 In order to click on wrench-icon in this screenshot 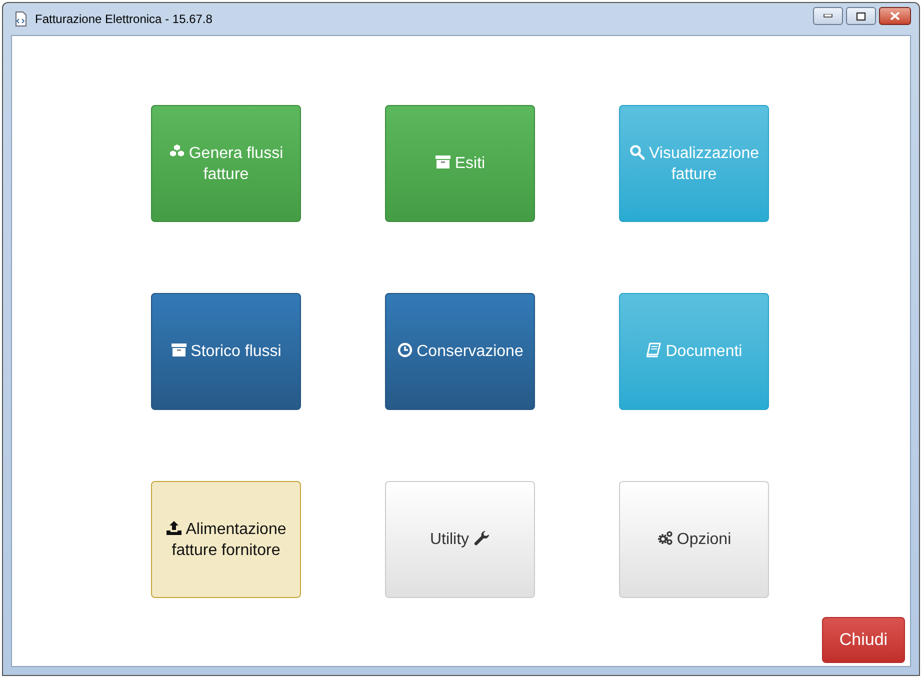, I will do `click(482, 538)`.